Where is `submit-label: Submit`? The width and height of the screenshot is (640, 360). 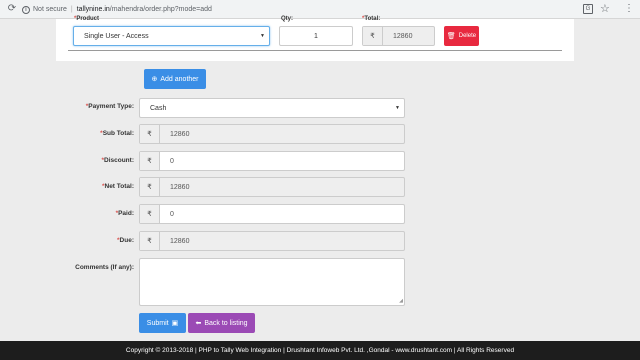 submit-label: Submit is located at coordinates (157, 323).